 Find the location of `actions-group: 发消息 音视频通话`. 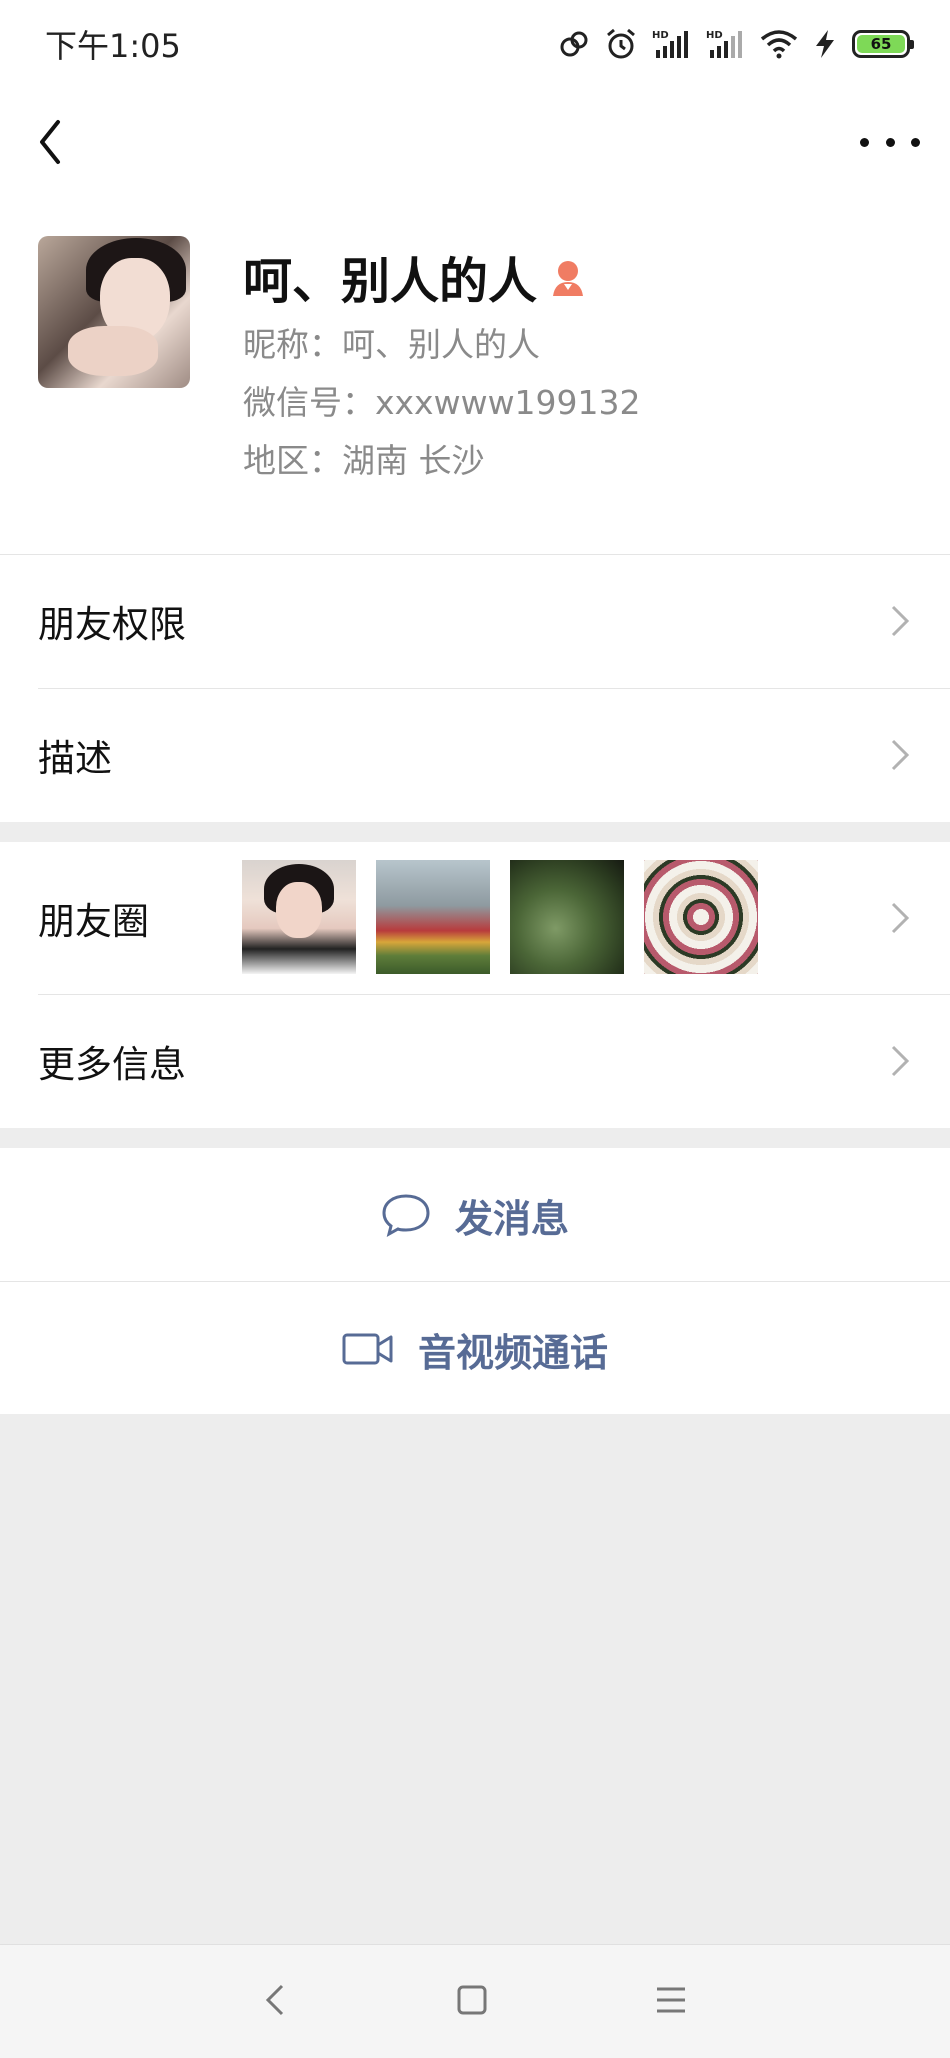

actions-group: 发消息 音视频通话 is located at coordinates (475, 1281).